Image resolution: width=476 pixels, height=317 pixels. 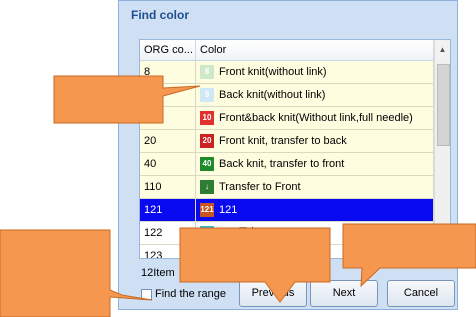 What do you see at coordinates (409, 255) in the screenshot?
I see `callout-next` at bounding box center [409, 255].